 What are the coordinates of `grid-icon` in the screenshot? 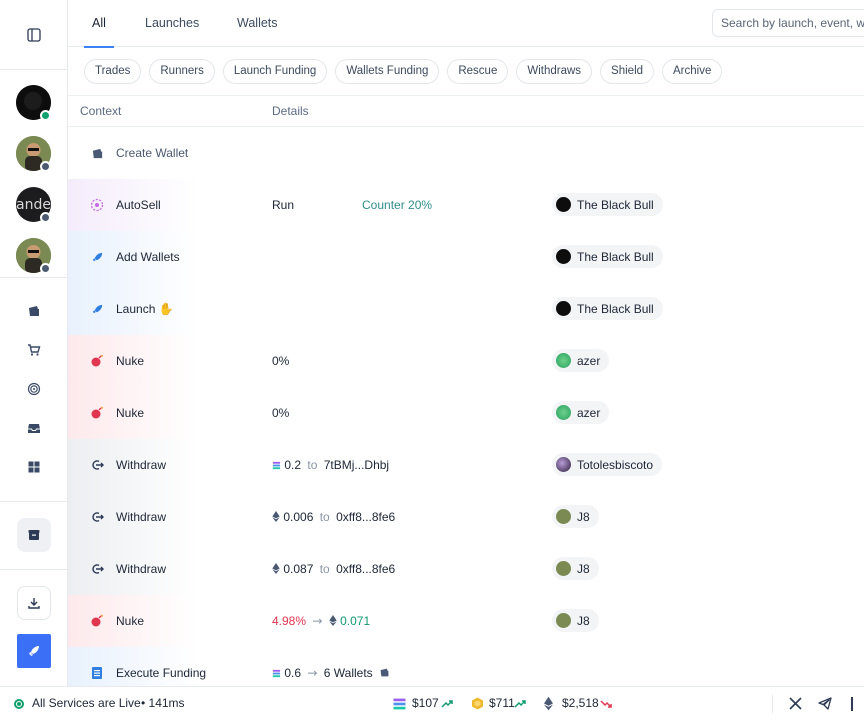 It's located at (34, 467).